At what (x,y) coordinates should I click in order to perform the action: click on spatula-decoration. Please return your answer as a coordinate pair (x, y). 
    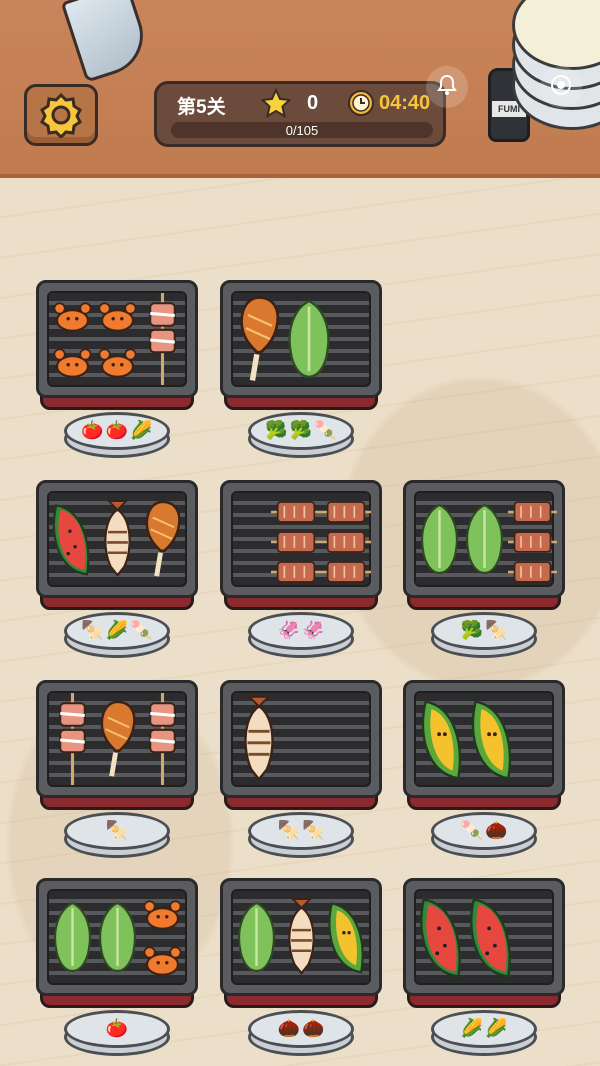
    Looking at the image, I should click on (107, 41).